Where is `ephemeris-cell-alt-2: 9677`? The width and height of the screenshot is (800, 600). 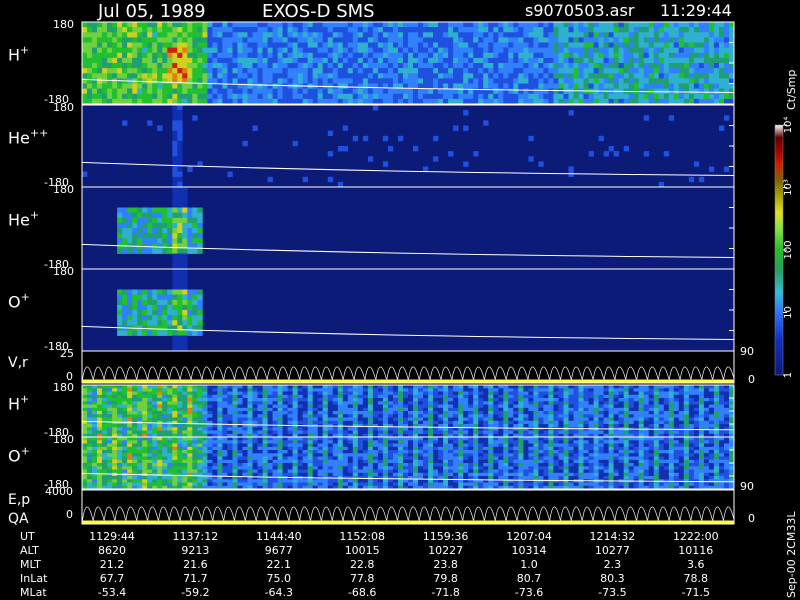
ephemeris-cell-alt-2: 9677 is located at coordinates (279, 550).